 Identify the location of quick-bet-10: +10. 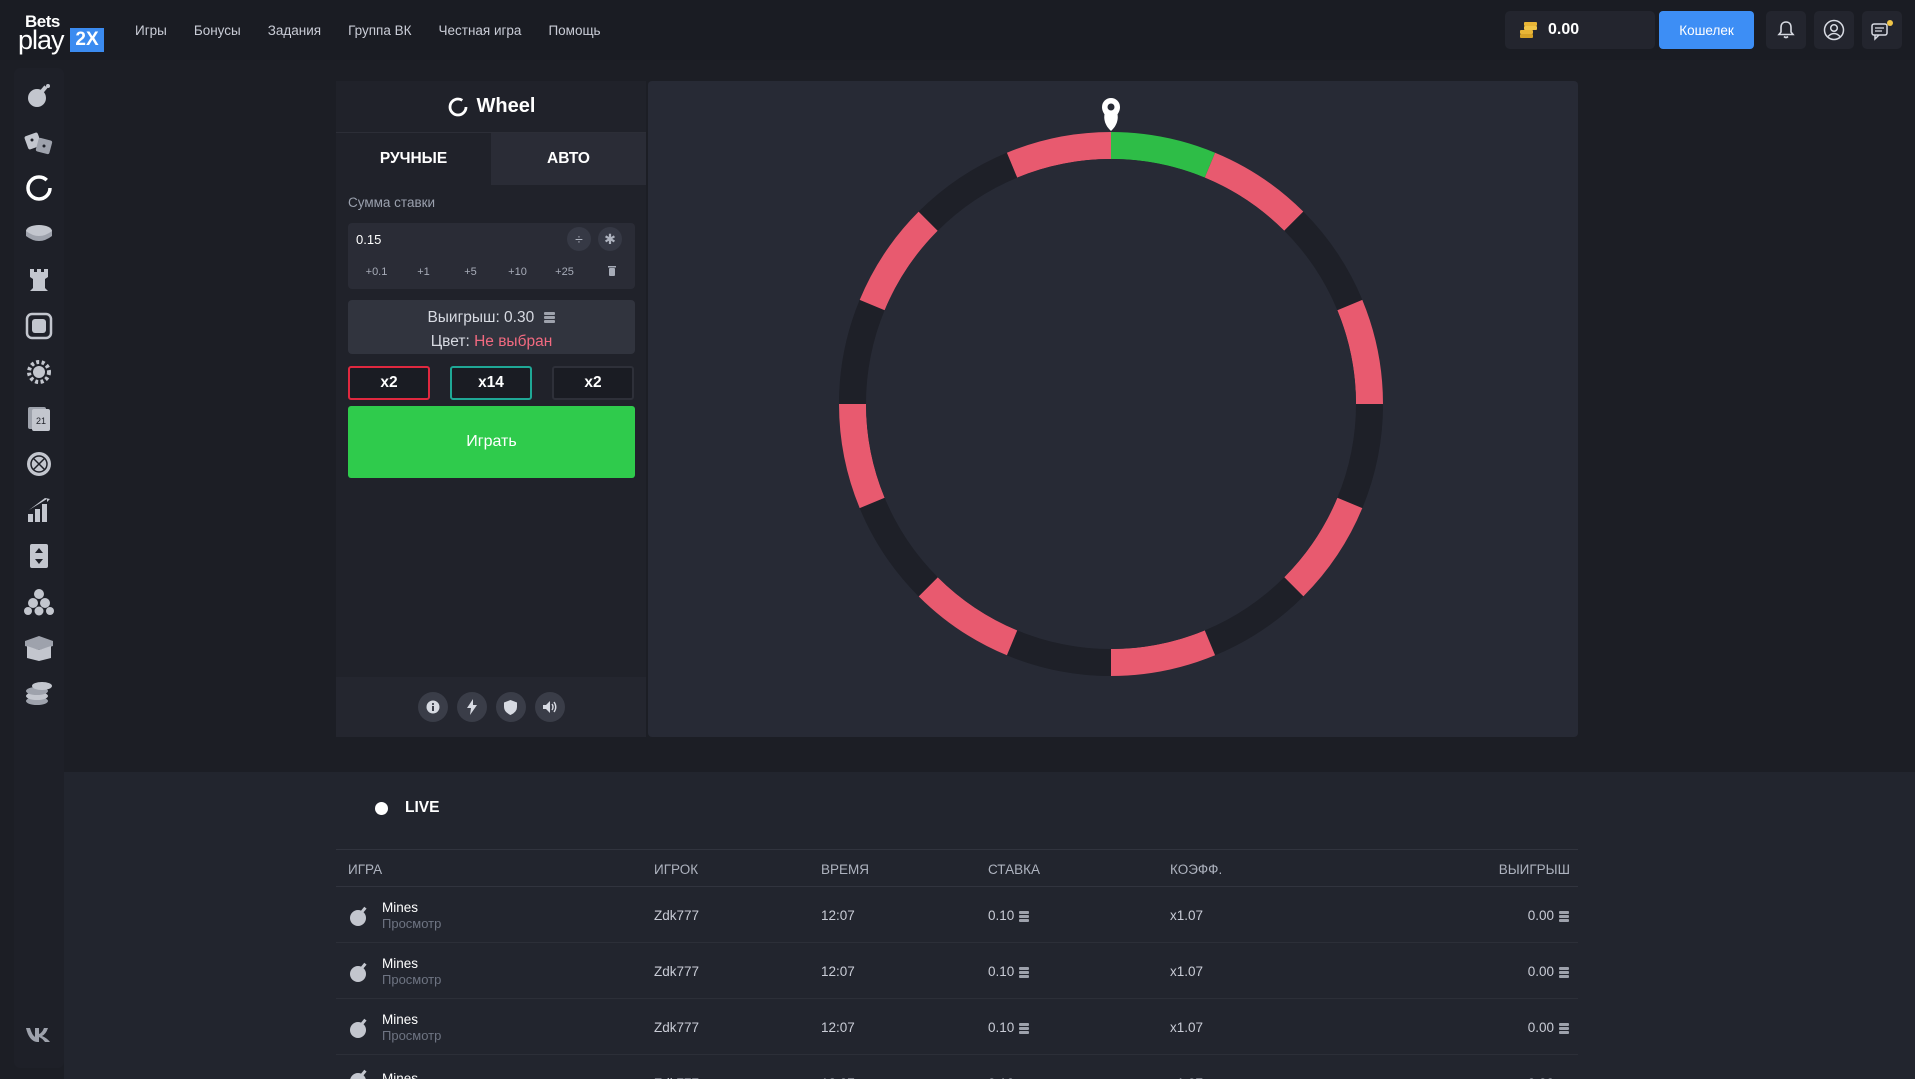
(517, 272).